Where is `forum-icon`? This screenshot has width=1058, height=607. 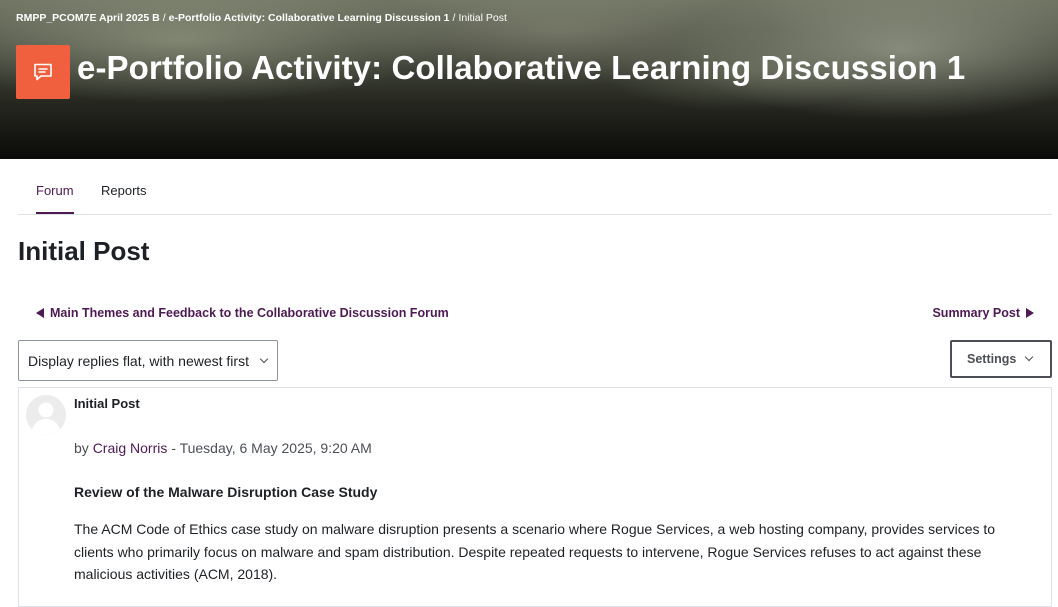 forum-icon is located at coordinates (43, 72).